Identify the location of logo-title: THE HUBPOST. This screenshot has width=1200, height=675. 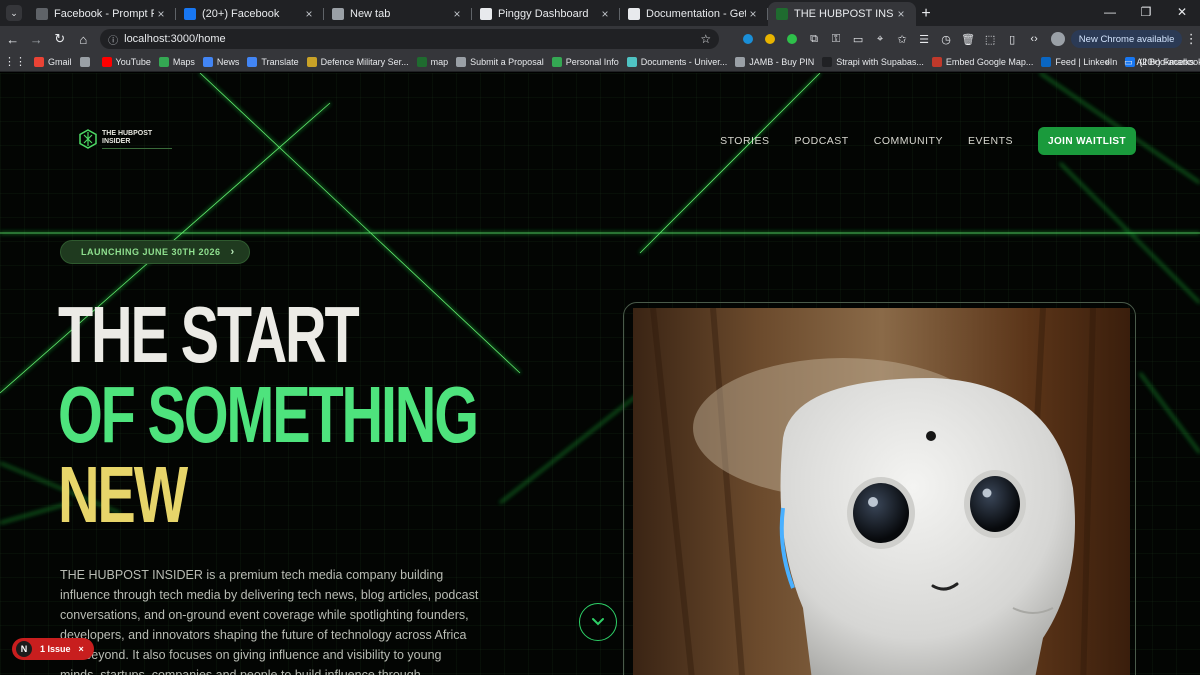
(127, 133).